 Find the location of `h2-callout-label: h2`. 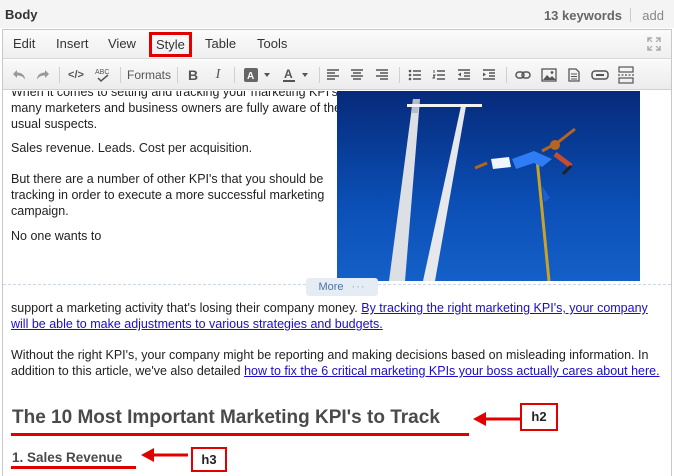

h2-callout-label: h2 is located at coordinates (539, 417).